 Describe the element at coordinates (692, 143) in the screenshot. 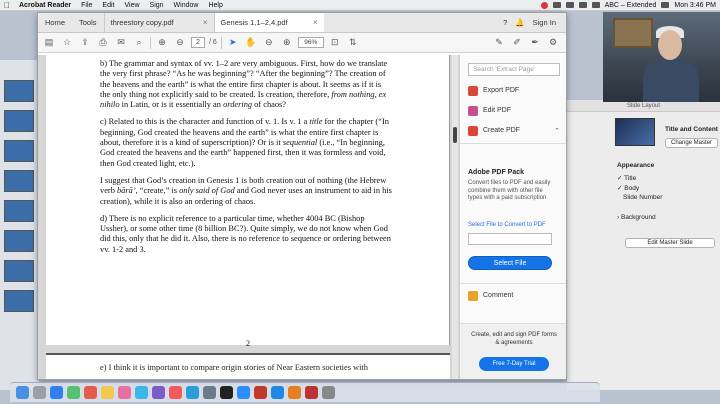

I see `change-master-button: Change Master` at that location.